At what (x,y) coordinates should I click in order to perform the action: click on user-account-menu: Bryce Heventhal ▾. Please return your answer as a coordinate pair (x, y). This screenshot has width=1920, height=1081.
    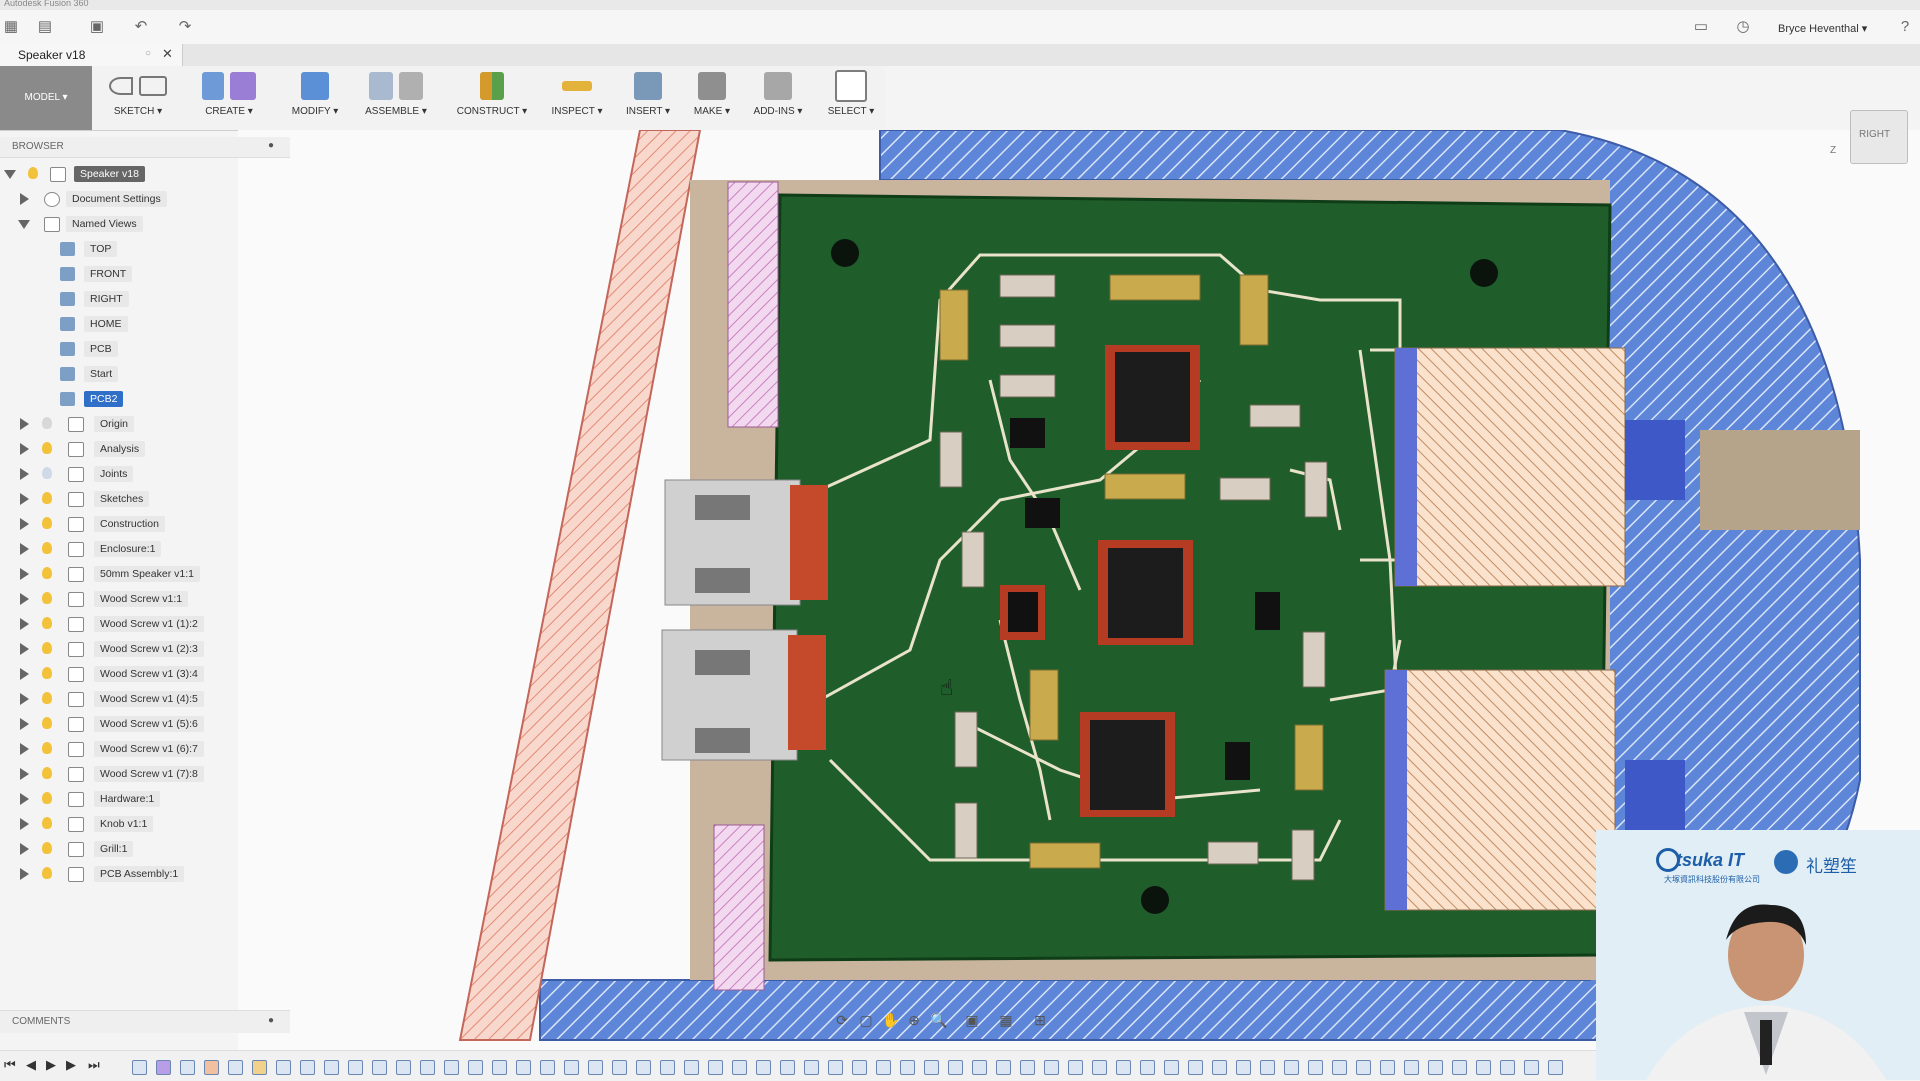
    Looking at the image, I should click on (1822, 28).